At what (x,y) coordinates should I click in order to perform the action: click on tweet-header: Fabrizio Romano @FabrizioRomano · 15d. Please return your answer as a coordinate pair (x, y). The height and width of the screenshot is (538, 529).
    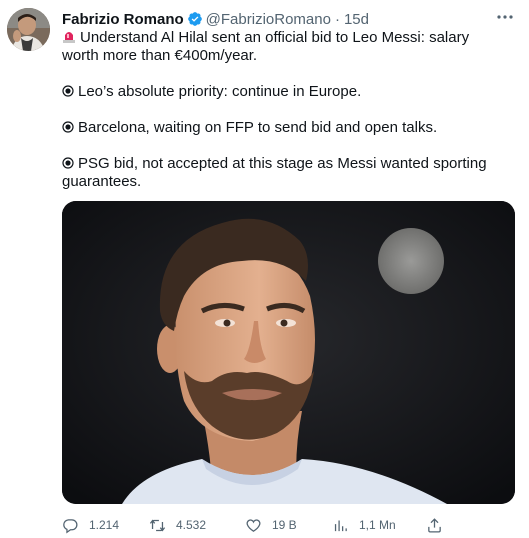
    Looking at the image, I should click on (215, 19).